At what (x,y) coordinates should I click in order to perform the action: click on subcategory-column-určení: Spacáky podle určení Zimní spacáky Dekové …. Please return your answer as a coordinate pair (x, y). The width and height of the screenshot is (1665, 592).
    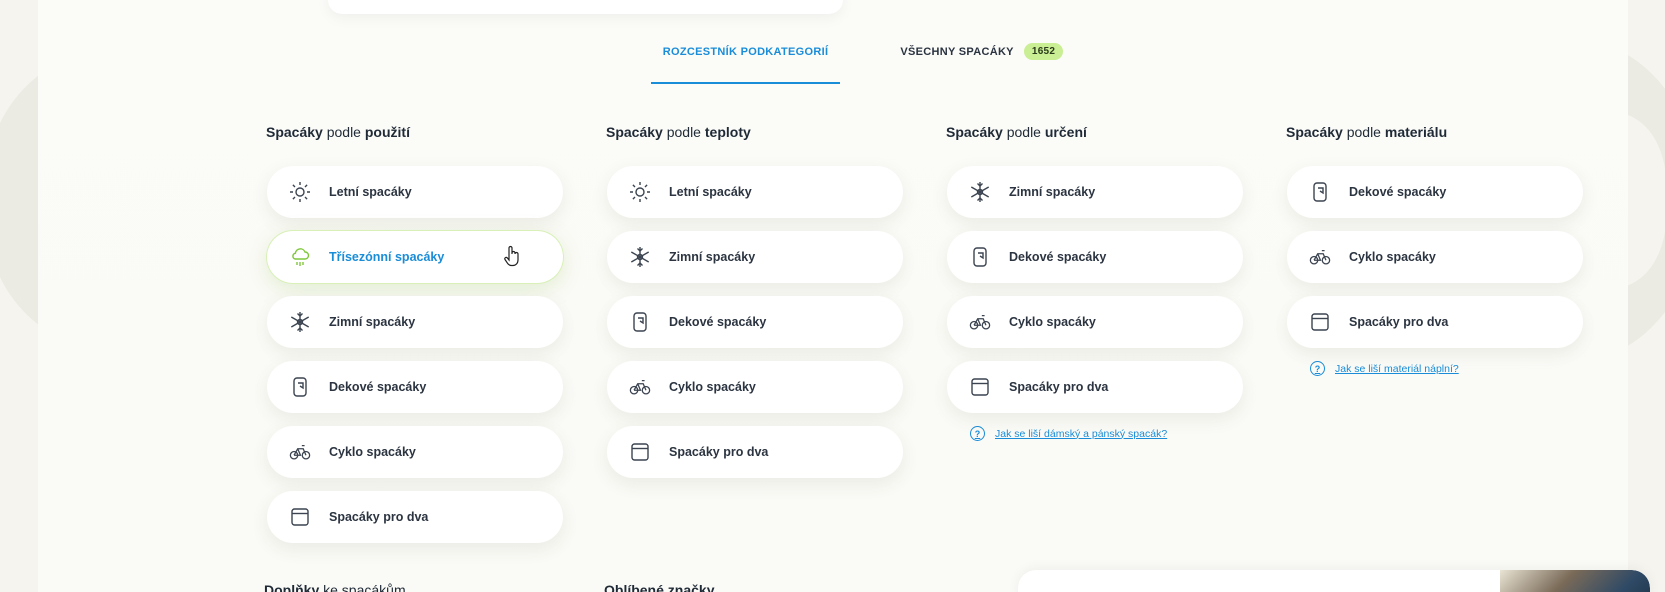
    Looking at the image, I should click on (1093, 340).